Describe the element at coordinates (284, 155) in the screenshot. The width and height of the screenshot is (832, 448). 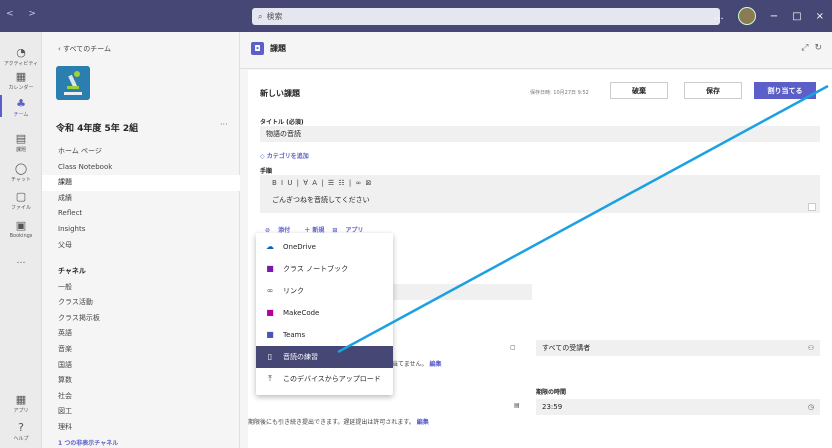
I see `add-category-link: ◇ カテゴリを追加` at that location.